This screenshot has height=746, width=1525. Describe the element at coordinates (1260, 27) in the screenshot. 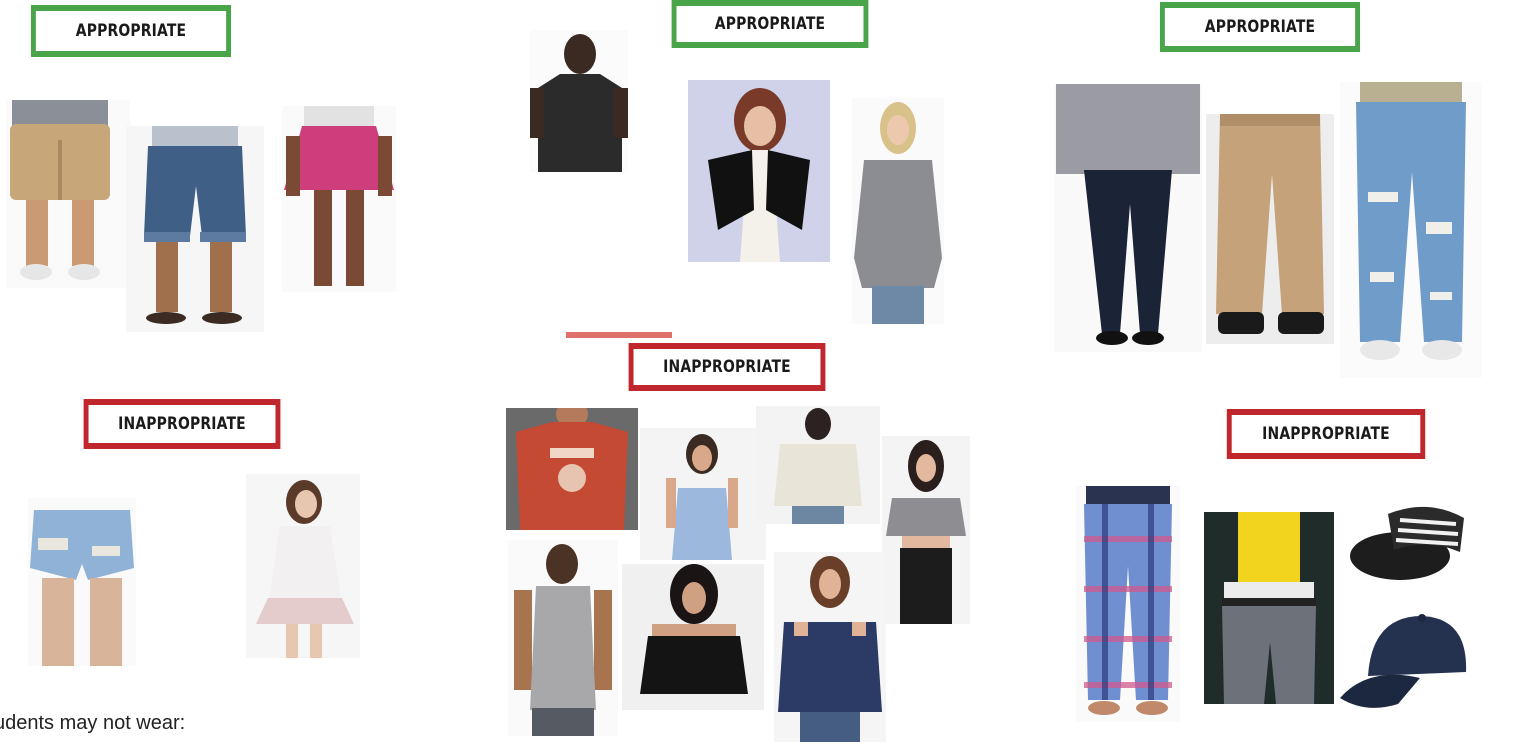

I see `appropriate-label-right: APPROPRIATE` at that location.